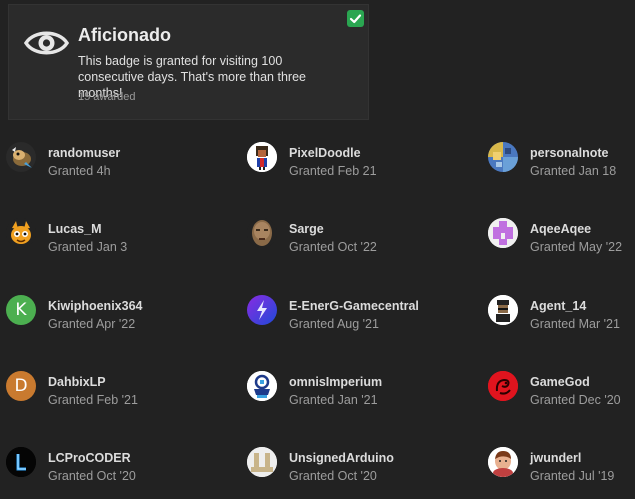 This screenshot has width=635, height=499. I want to click on username: LCProCODER, so click(89, 458).